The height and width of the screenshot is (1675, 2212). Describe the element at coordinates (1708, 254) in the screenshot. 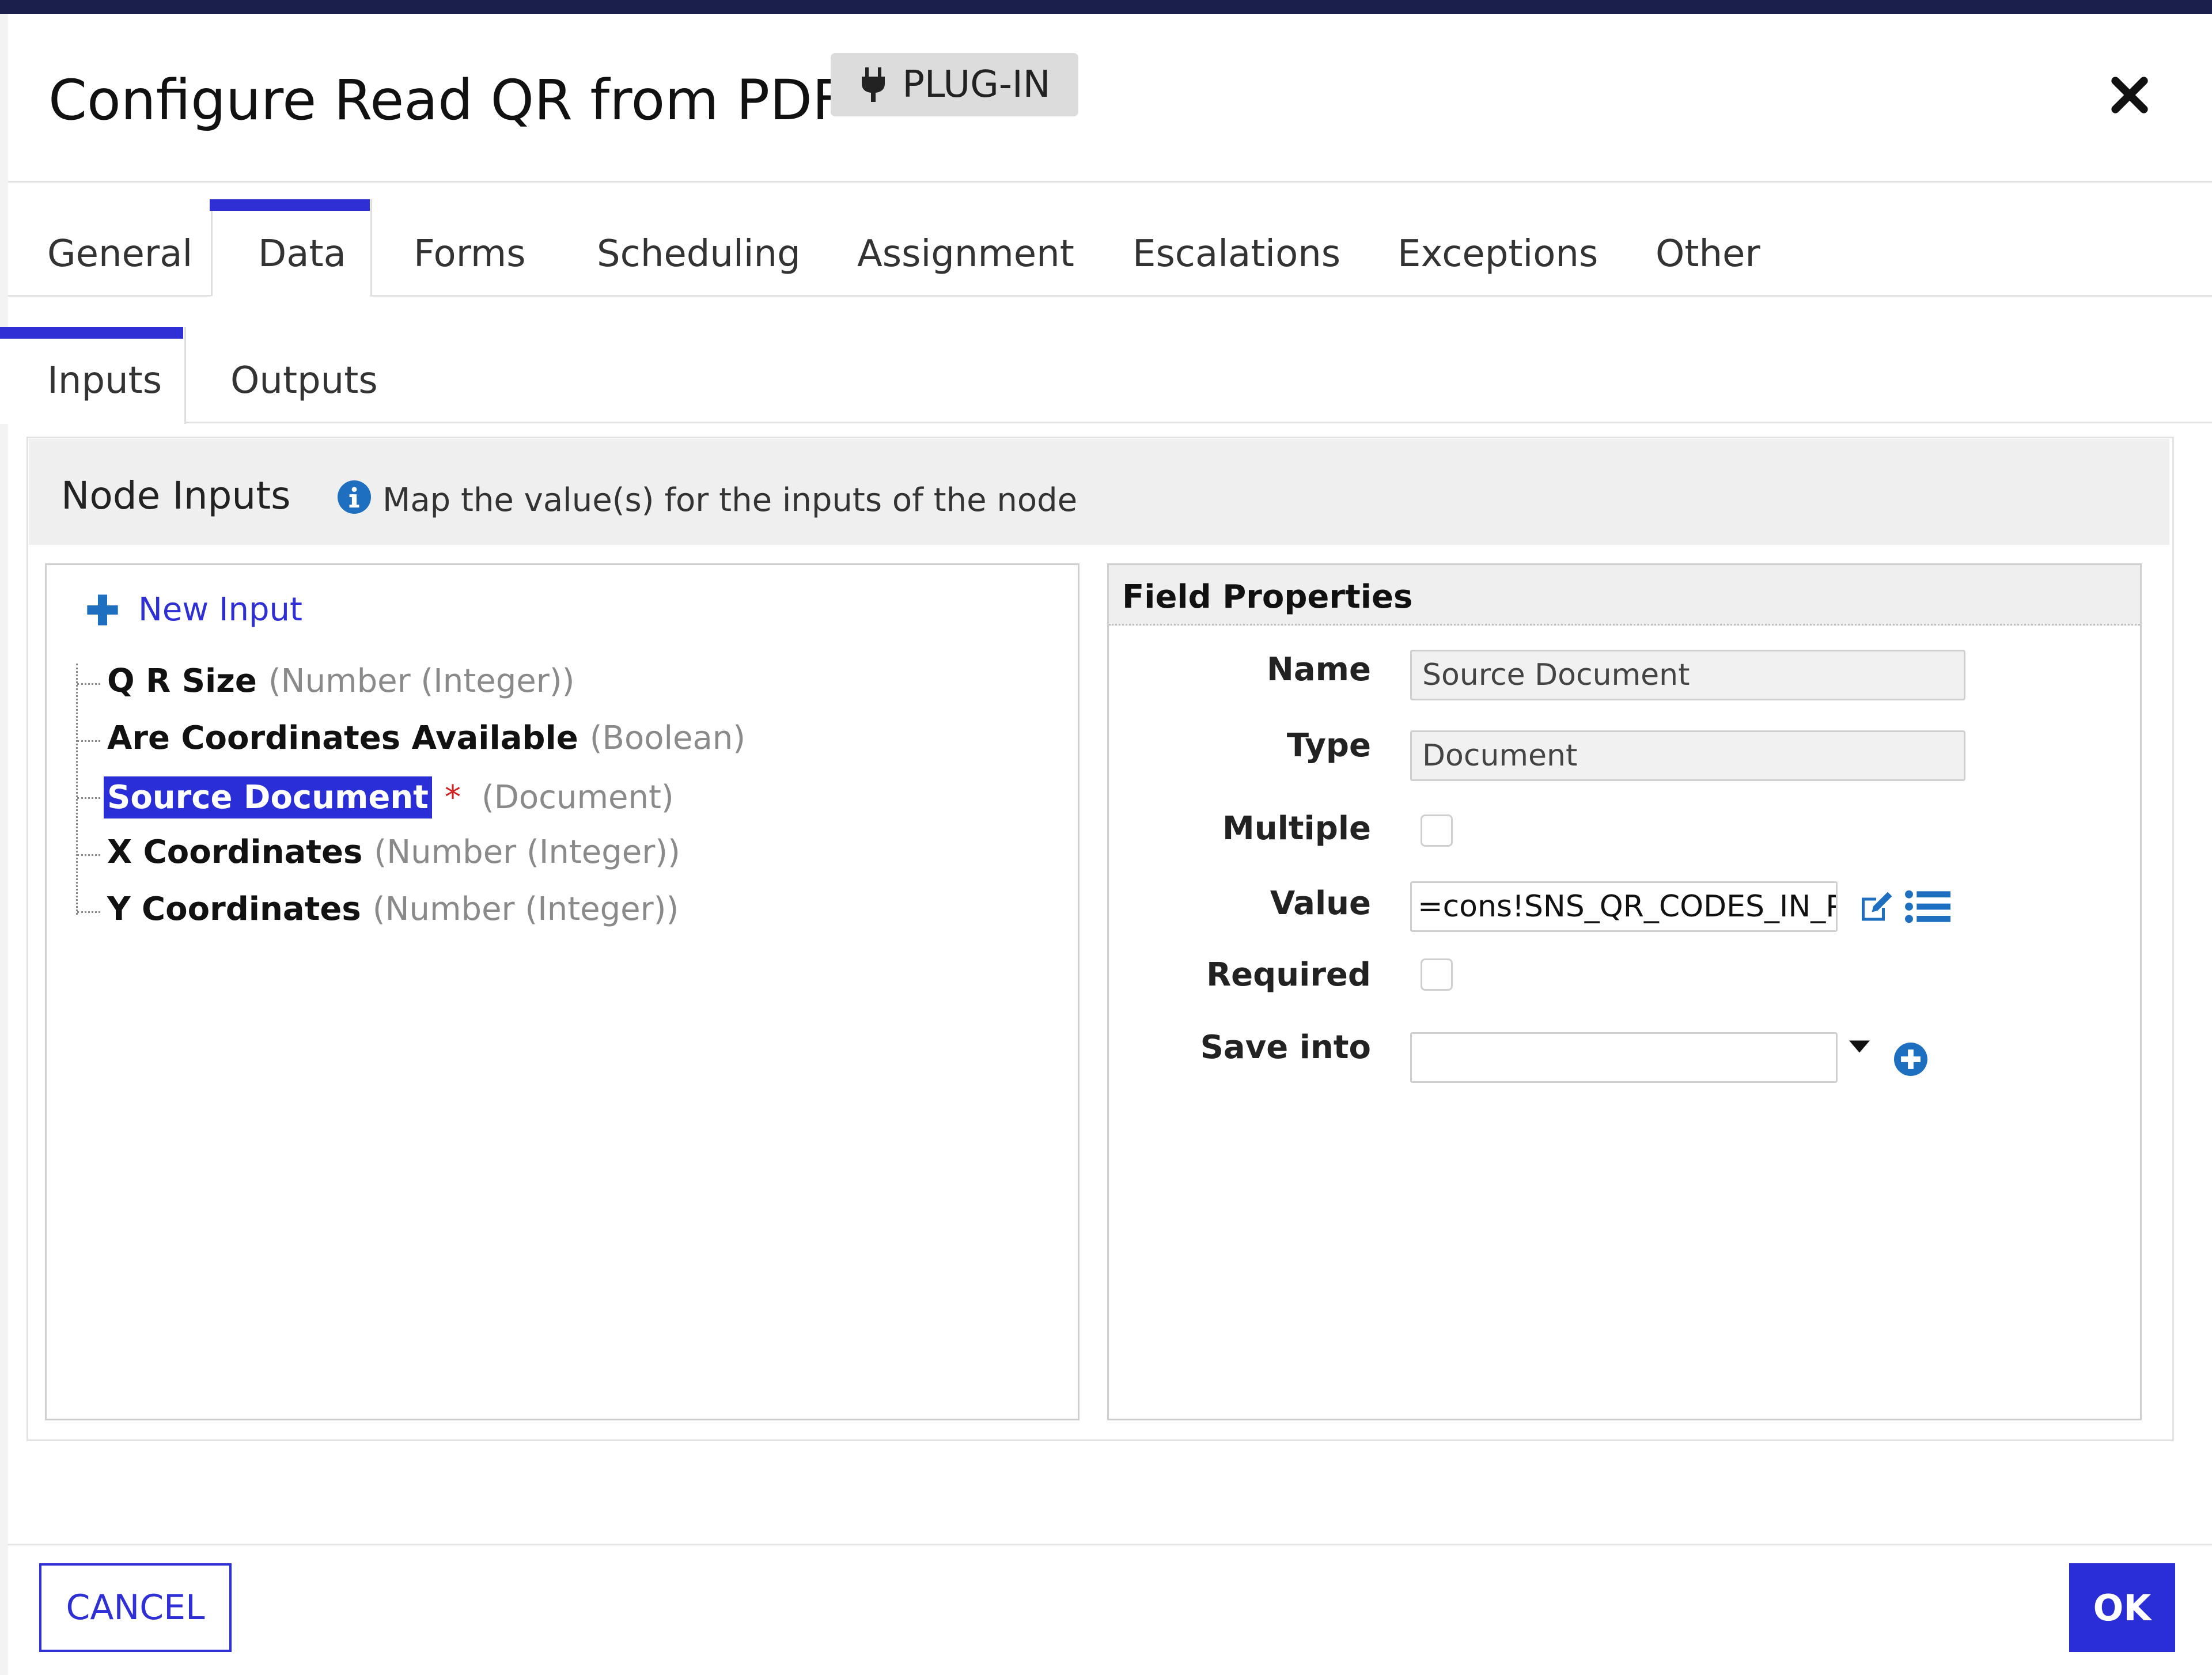

I see `tab-other: Other` at that location.